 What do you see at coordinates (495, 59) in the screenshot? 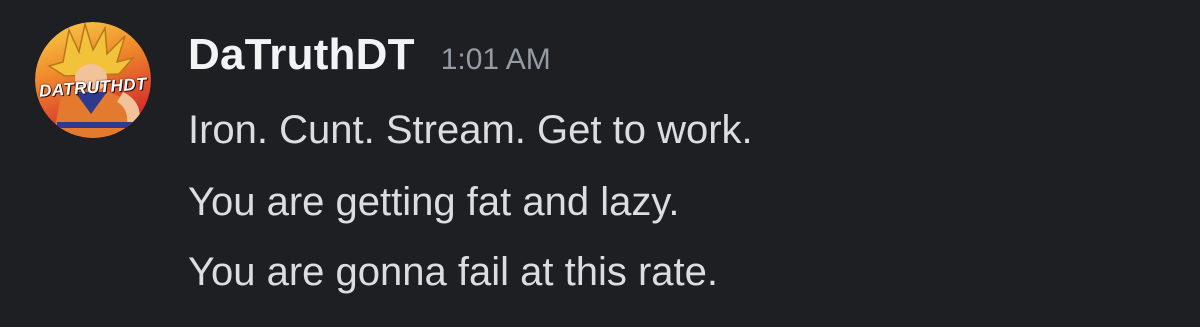
I see `timestamp: 1:01 AM` at bounding box center [495, 59].